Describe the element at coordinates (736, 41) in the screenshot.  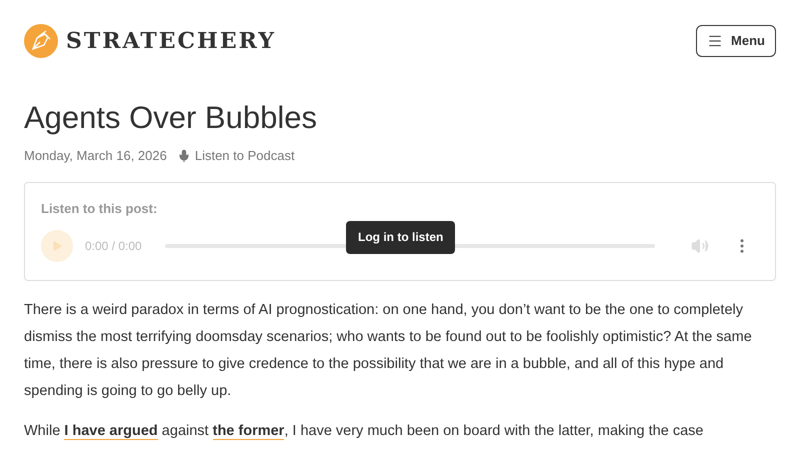
I see `menu-button: Menu` at that location.